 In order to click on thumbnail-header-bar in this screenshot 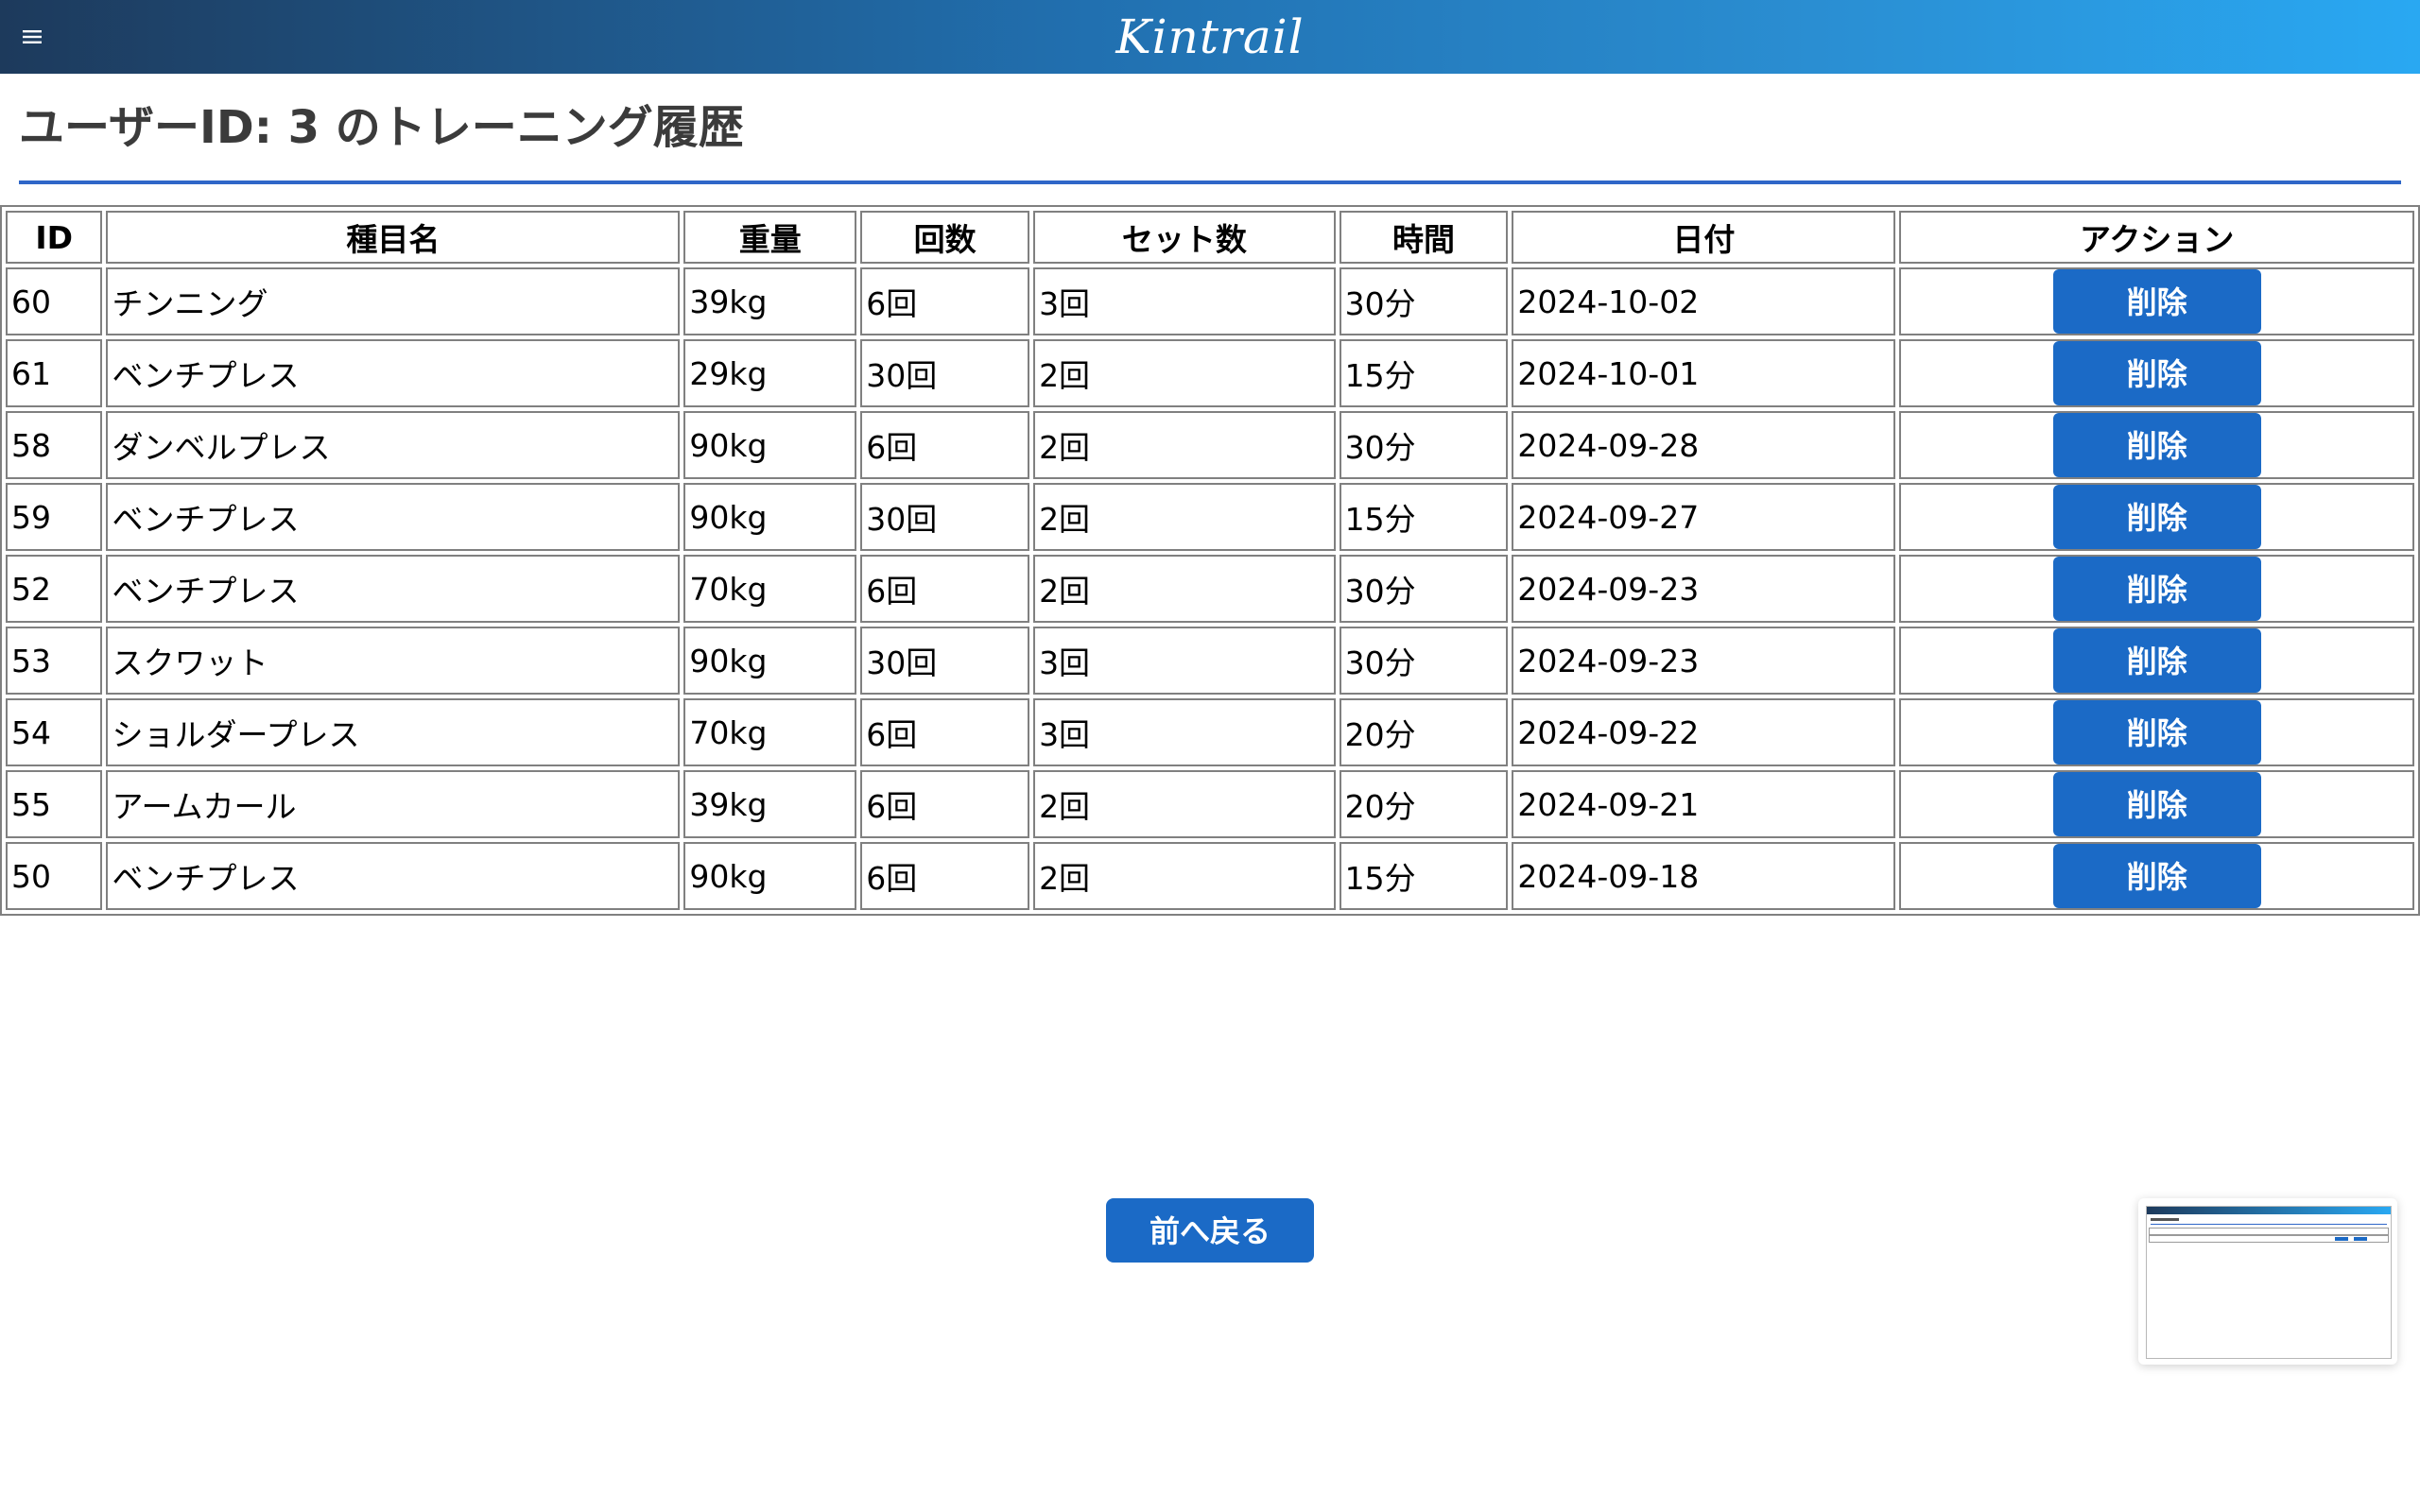, I will do `click(2269, 1210)`.